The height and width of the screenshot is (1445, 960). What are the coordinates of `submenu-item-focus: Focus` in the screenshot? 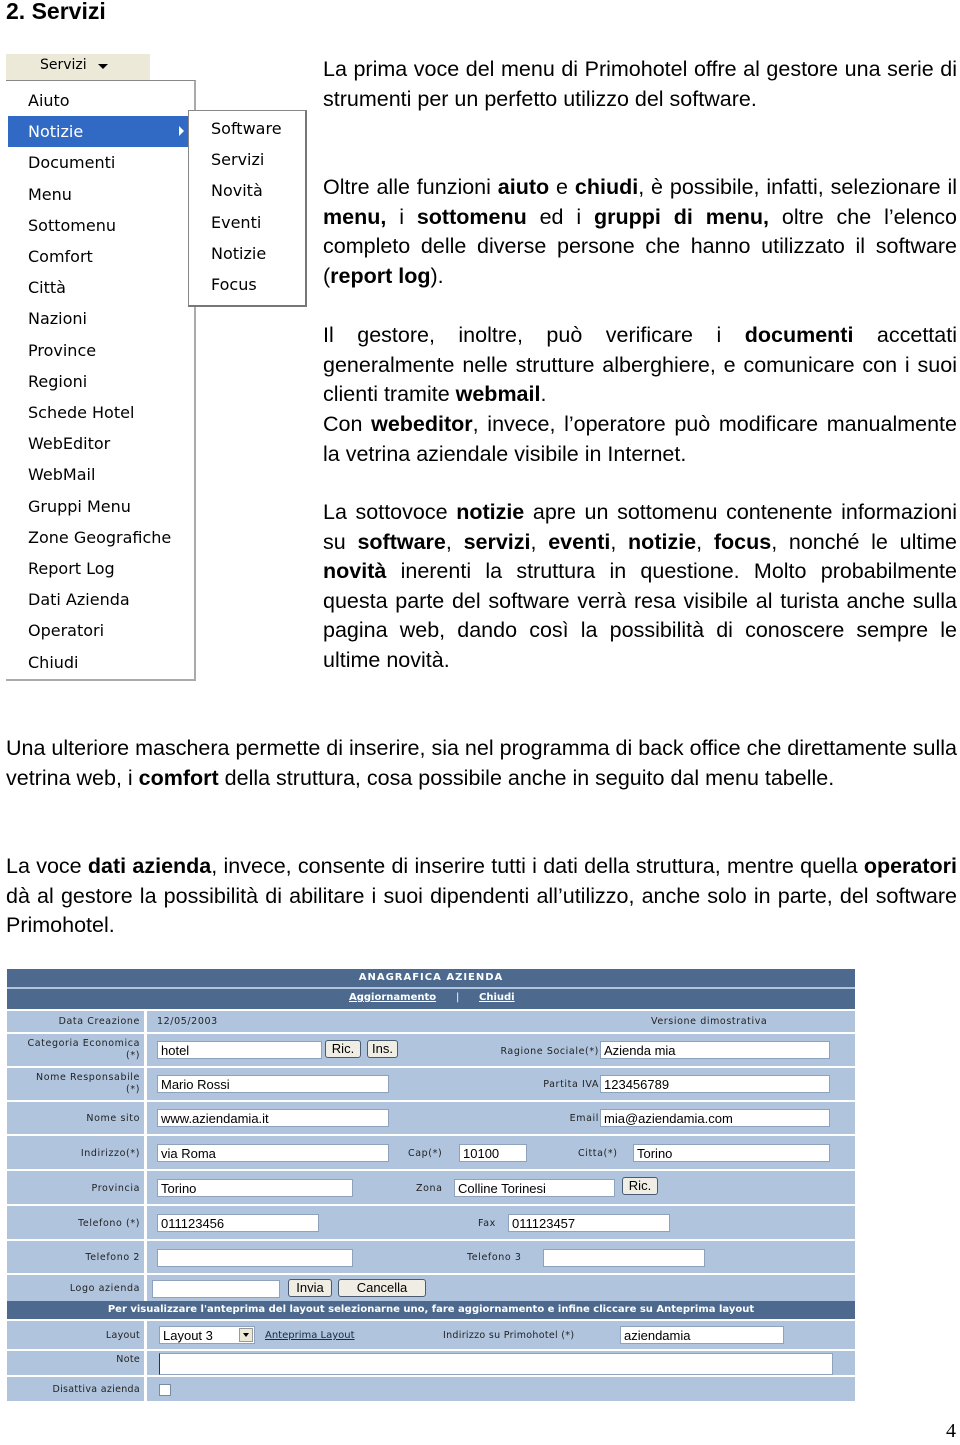 It's located at (234, 284).